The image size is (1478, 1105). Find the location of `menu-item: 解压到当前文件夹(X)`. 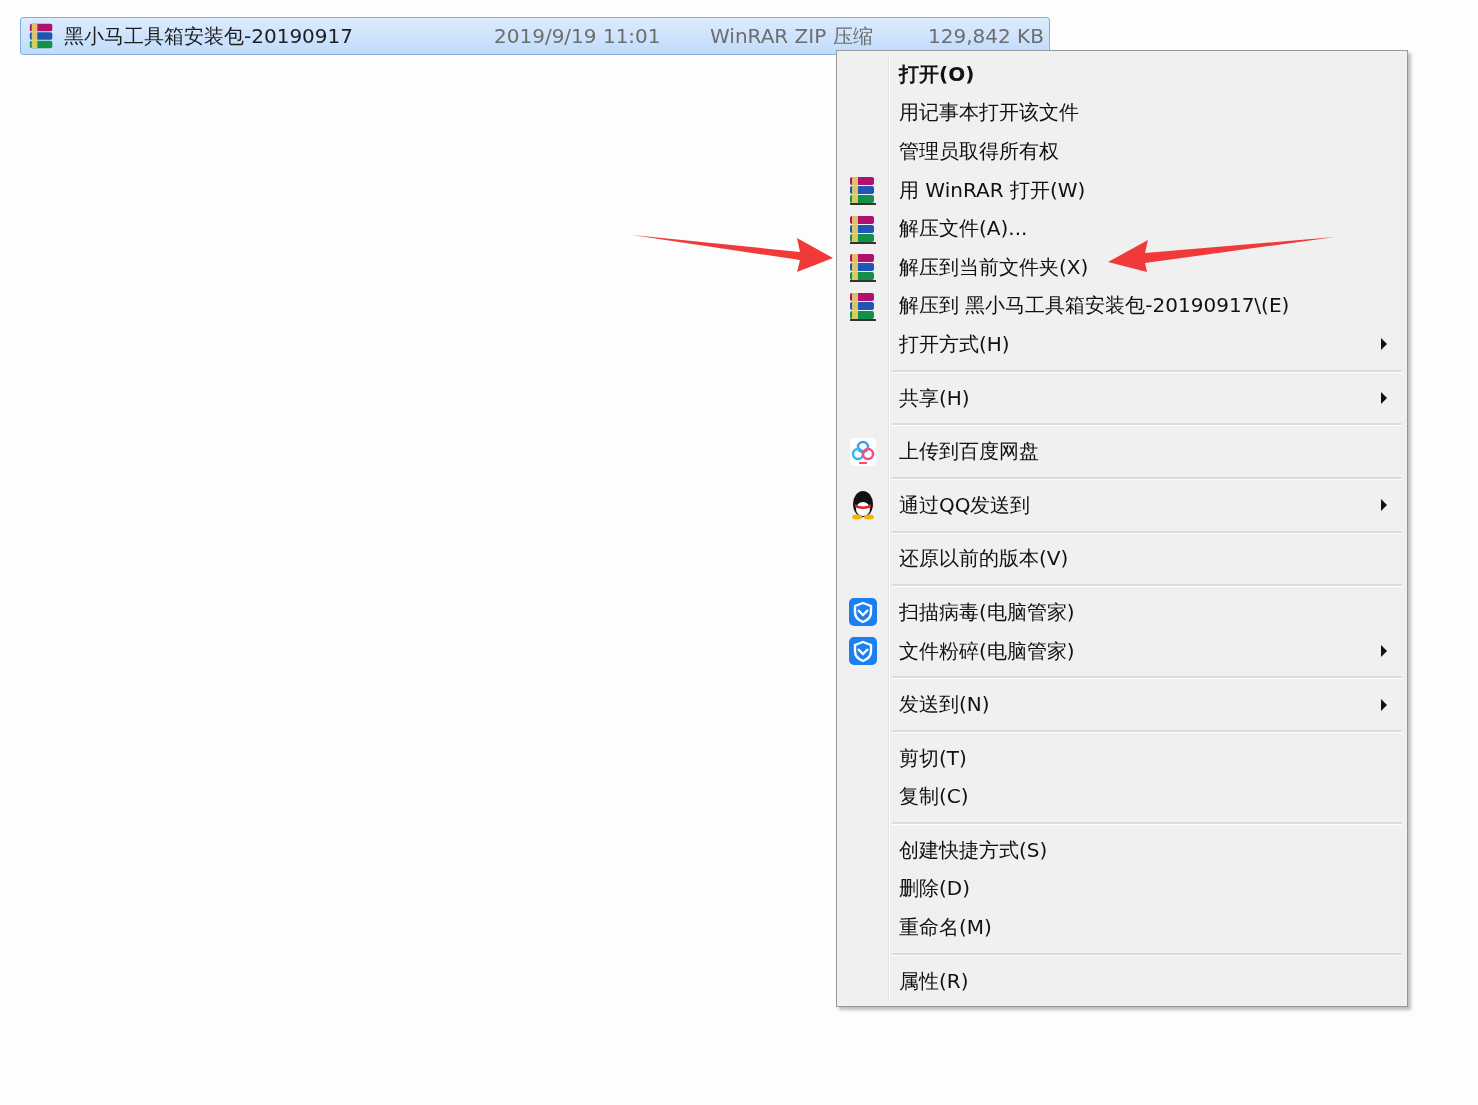

menu-item: 解压到当前文件夹(X) is located at coordinates (1122, 267).